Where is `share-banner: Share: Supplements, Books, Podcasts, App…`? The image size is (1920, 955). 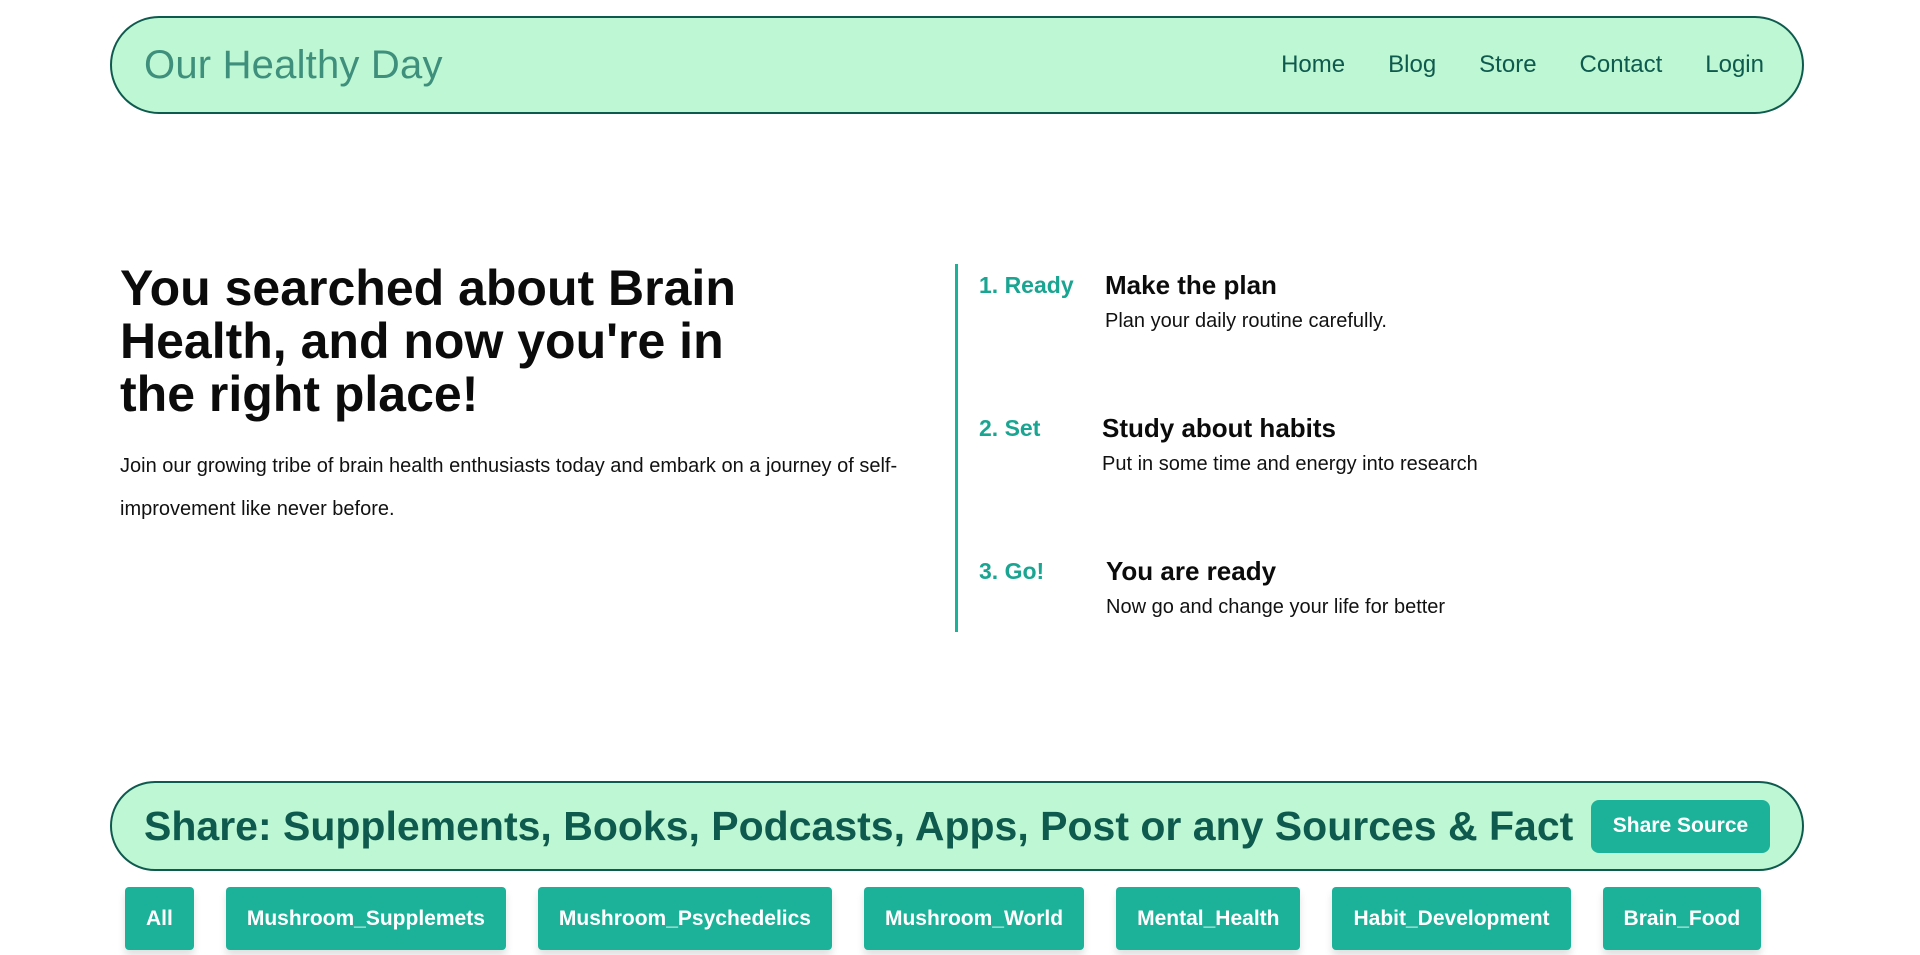 share-banner: Share: Supplements, Books, Podcasts, App… is located at coordinates (957, 826).